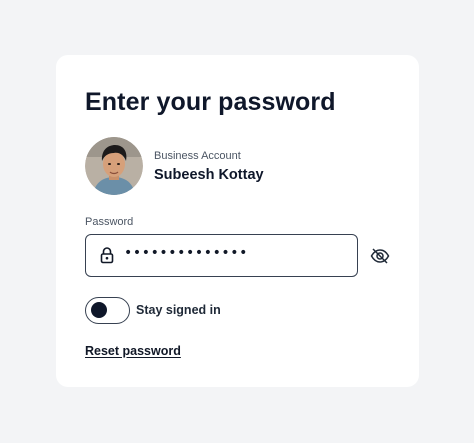 The width and height of the screenshot is (474, 443). I want to click on reset-password-link: Reset password, so click(133, 351).